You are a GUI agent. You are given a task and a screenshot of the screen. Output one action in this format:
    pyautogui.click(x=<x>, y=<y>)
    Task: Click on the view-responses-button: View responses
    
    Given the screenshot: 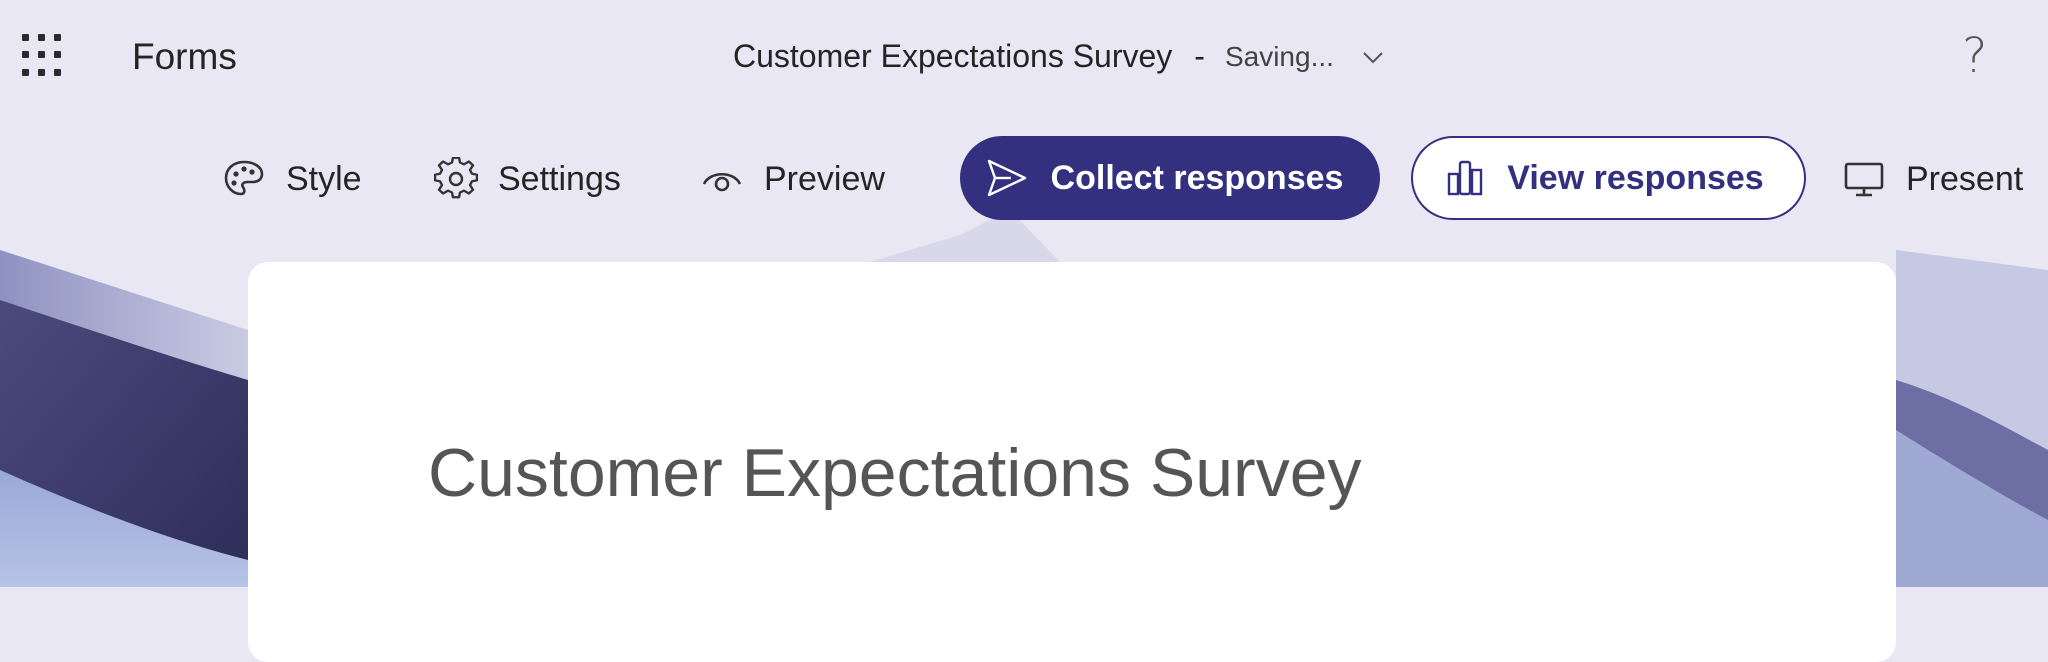 What is the action you would take?
    pyautogui.click(x=1608, y=178)
    